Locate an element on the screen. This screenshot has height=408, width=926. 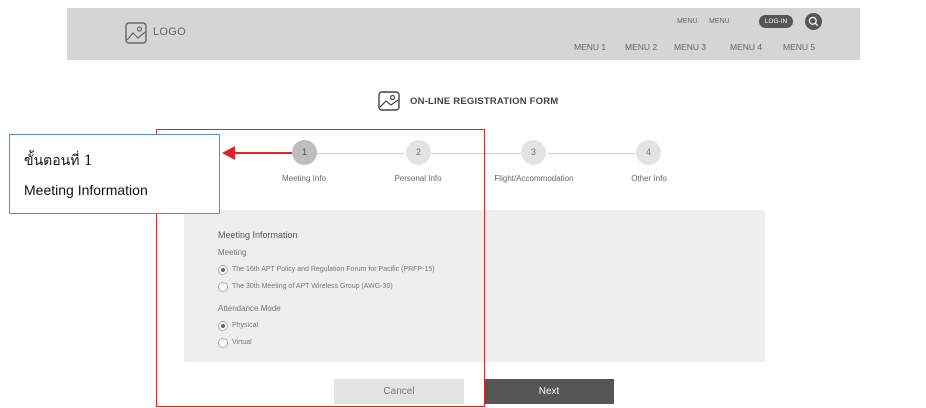
utility-link-menu-2: MENU is located at coordinates (719, 21).